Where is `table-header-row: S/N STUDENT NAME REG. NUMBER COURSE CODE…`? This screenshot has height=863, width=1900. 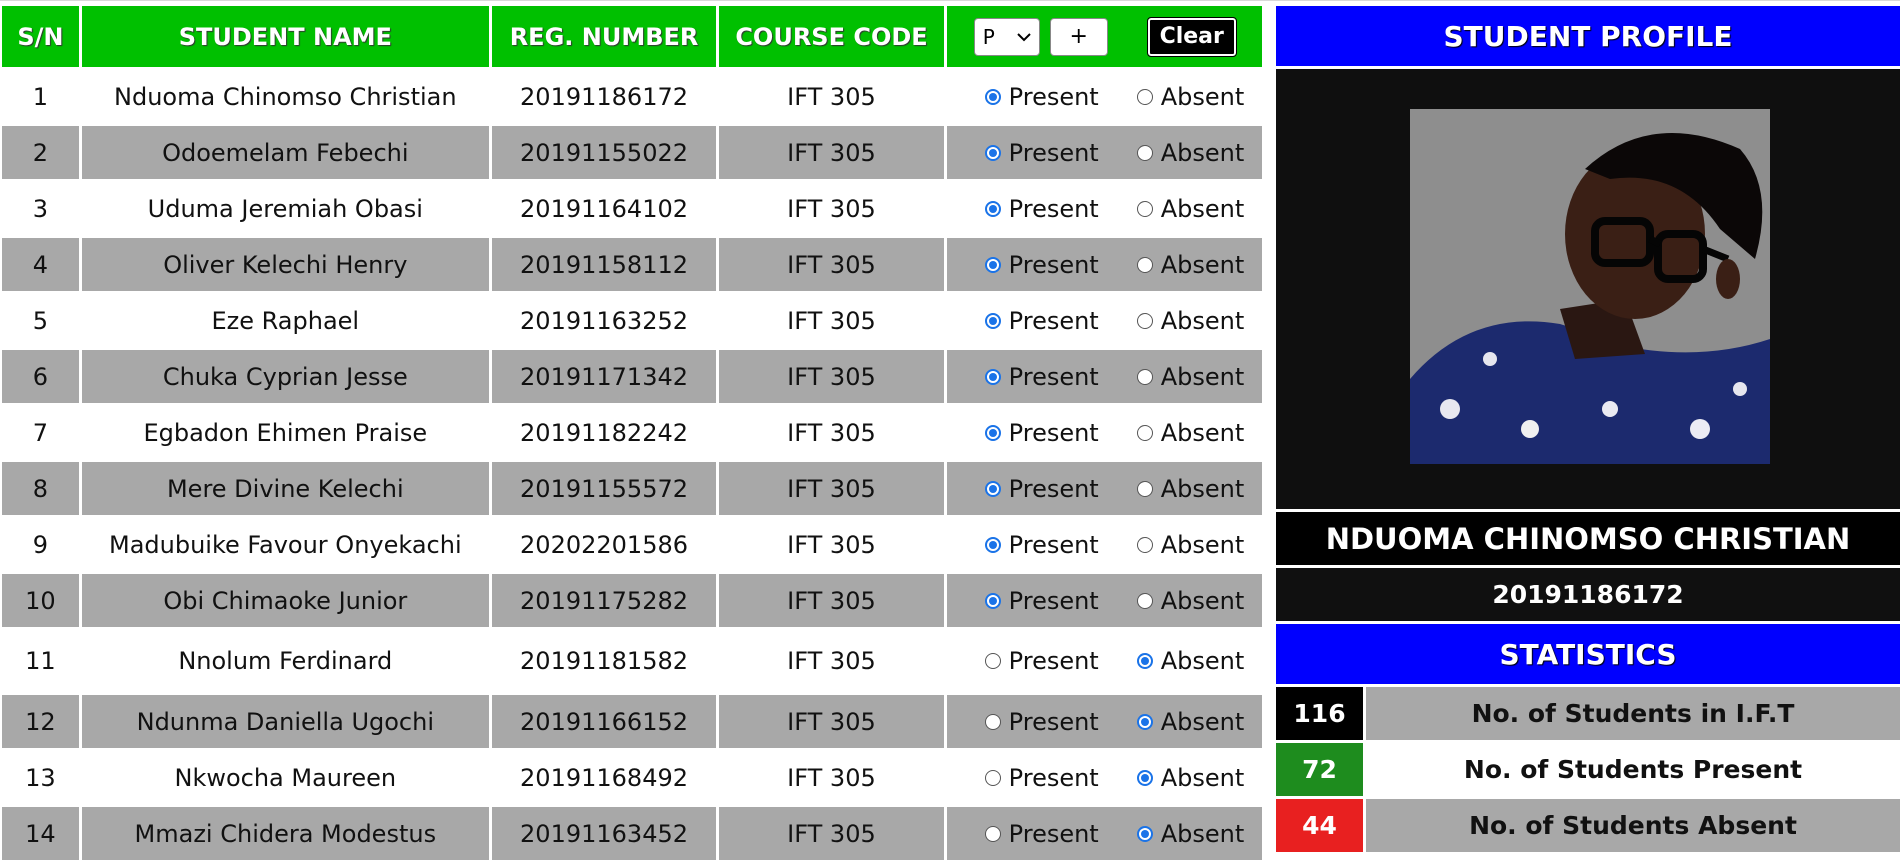
table-header-row: S/N STUDENT NAME REG. NUMBER COURSE CODE… is located at coordinates (632, 36).